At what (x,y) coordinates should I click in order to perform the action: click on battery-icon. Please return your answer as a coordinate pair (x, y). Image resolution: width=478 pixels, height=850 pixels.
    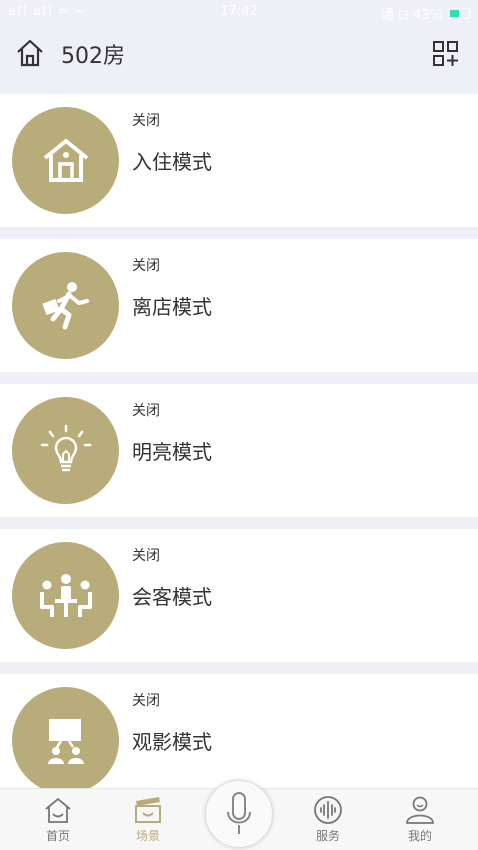
    Looking at the image, I should click on (459, 13).